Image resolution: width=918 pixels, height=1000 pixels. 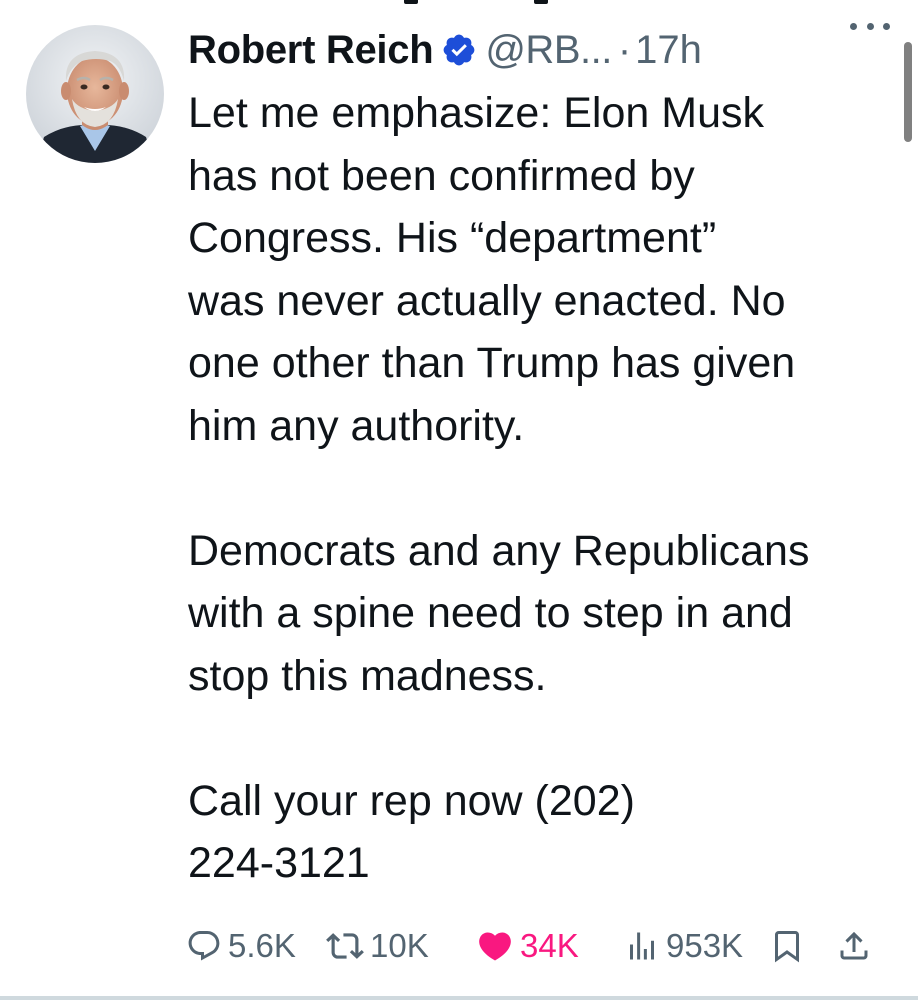 I want to click on views-count: 953K, so click(x=705, y=945).